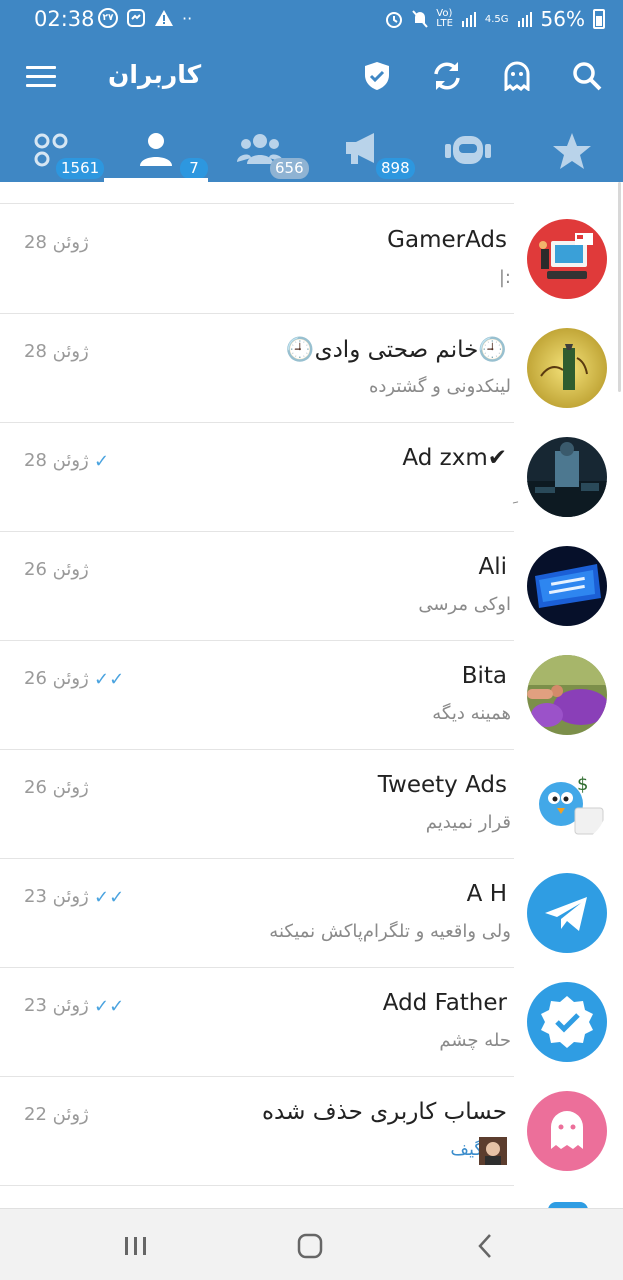 Image resolution: width=623 pixels, height=1280 pixels. I want to click on chat-row-gamerads: 28 ژوئن GamerAds :|, so click(311, 259).